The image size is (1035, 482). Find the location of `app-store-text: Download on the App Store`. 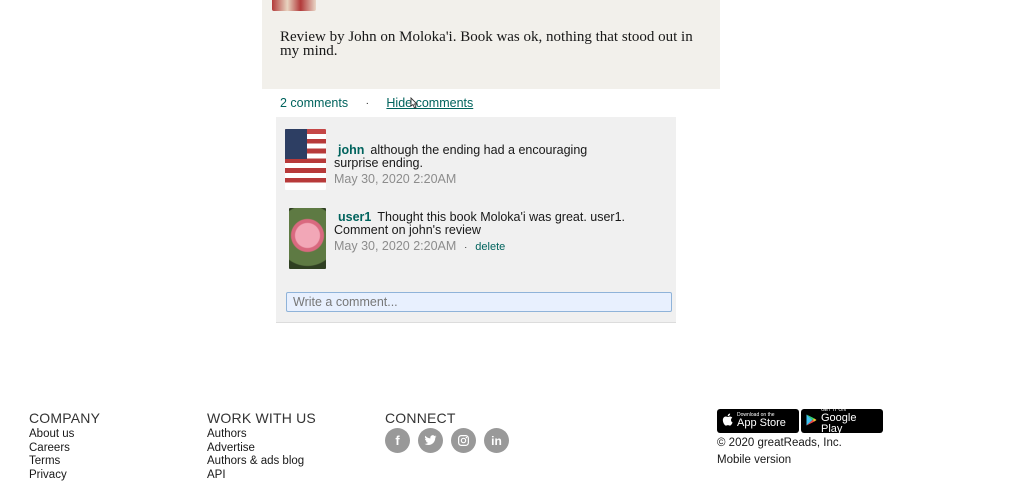

app-store-text: Download on the App Store is located at coordinates (761, 421).